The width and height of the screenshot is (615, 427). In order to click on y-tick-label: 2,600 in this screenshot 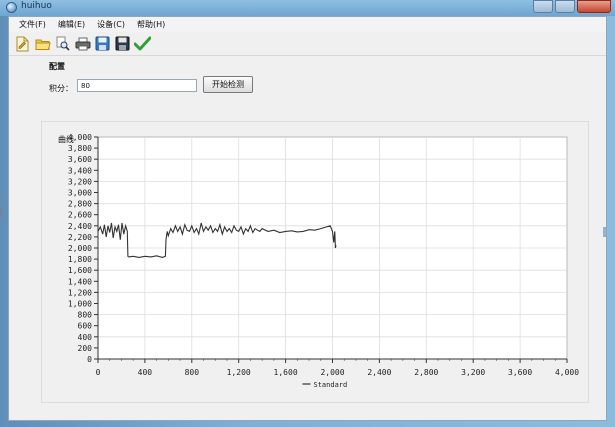, I will do `click(80, 215)`.